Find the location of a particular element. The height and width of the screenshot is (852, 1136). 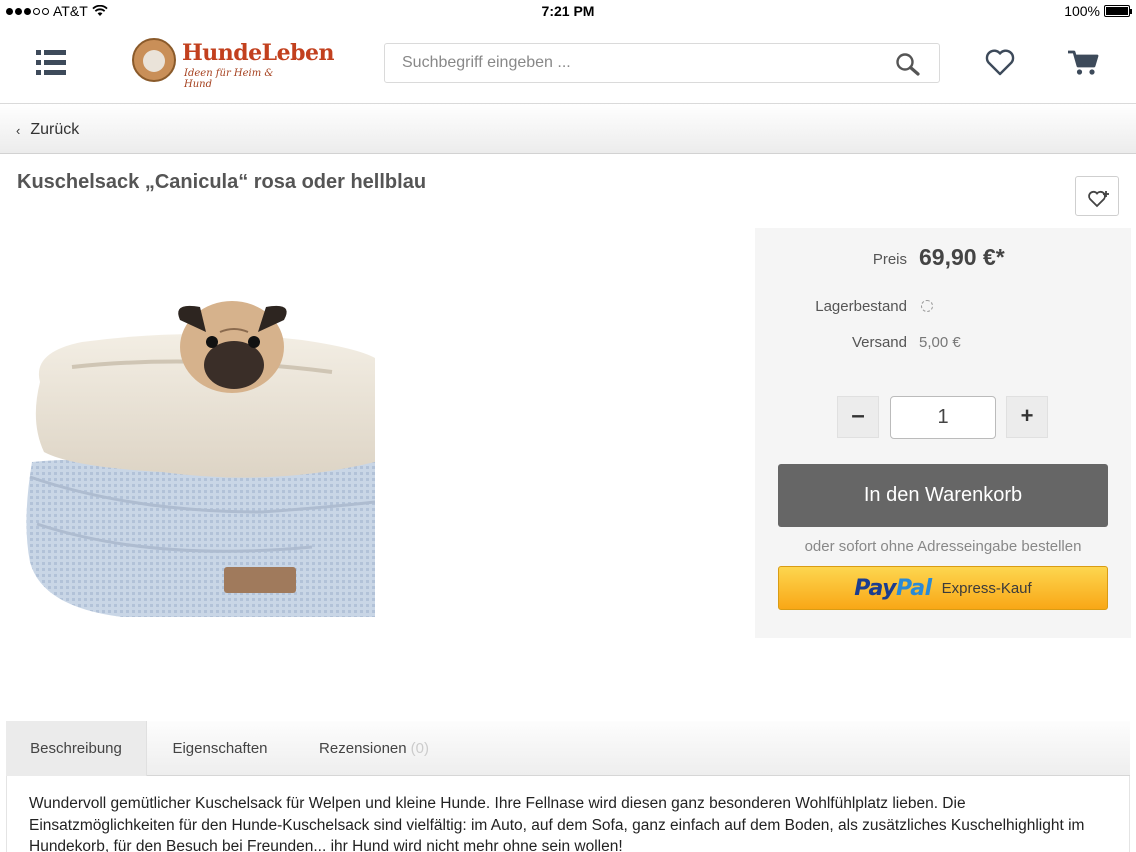

logo-name: HundeLeben is located at coordinates (258, 53).